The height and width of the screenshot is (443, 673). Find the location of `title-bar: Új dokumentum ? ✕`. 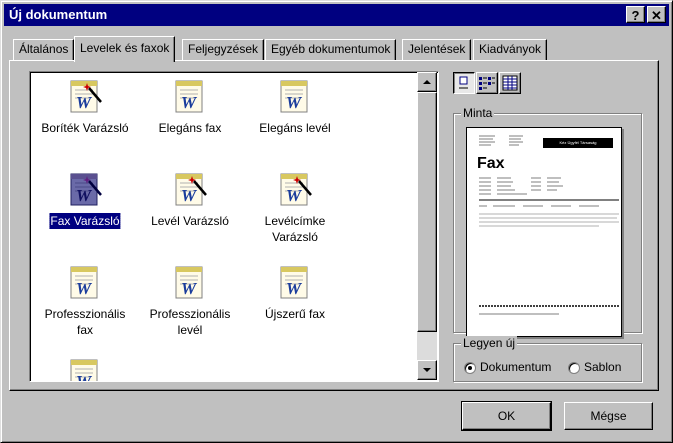

title-bar: Új dokumentum ? ✕ is located at coordinates (336, 15).